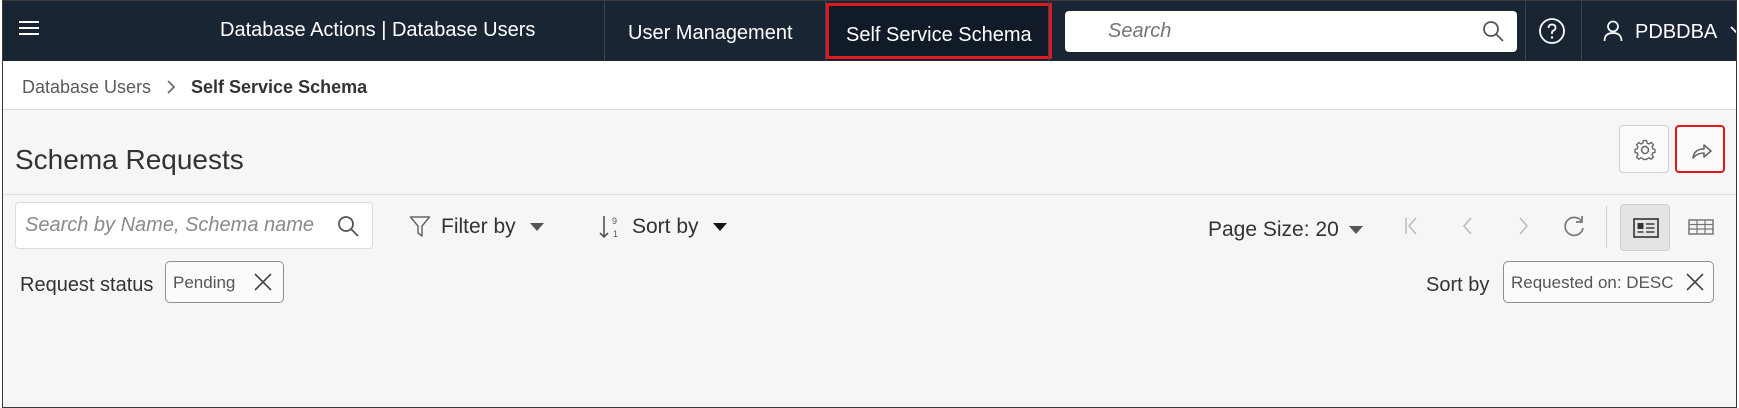  What do you see at coordinates (1412, 226) in the screenshot?
I see `first-page-icon` at bounding box center [1412, 226].